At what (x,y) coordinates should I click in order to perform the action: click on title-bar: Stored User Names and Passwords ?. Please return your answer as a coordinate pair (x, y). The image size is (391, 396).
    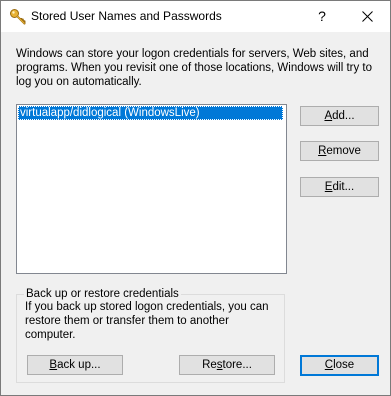
    Looking at the image, I should click on (195, 16).